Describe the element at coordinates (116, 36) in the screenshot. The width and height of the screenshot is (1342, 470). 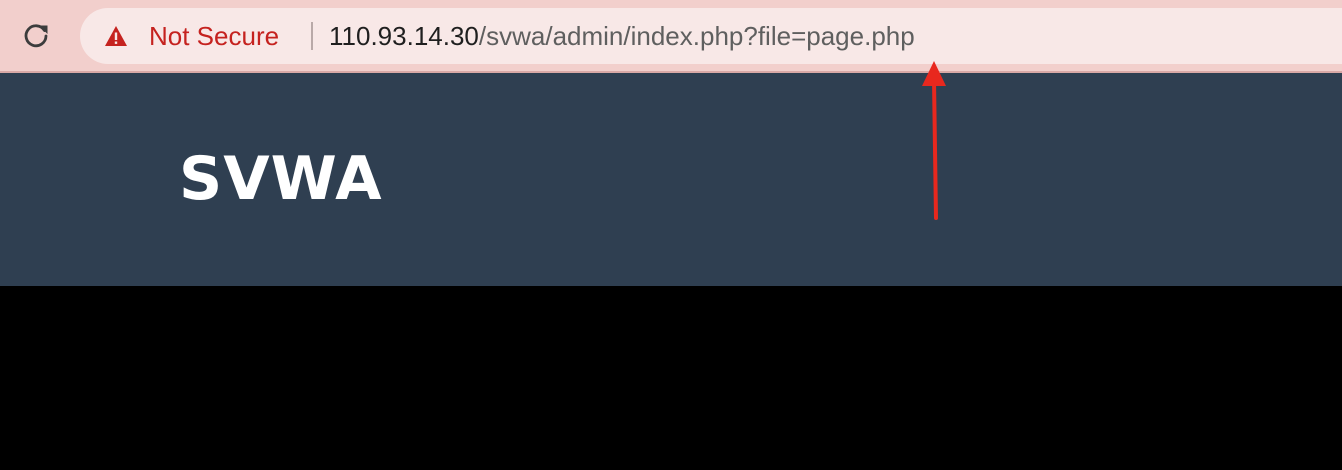
I see `warning-triangle-icon` at that location.